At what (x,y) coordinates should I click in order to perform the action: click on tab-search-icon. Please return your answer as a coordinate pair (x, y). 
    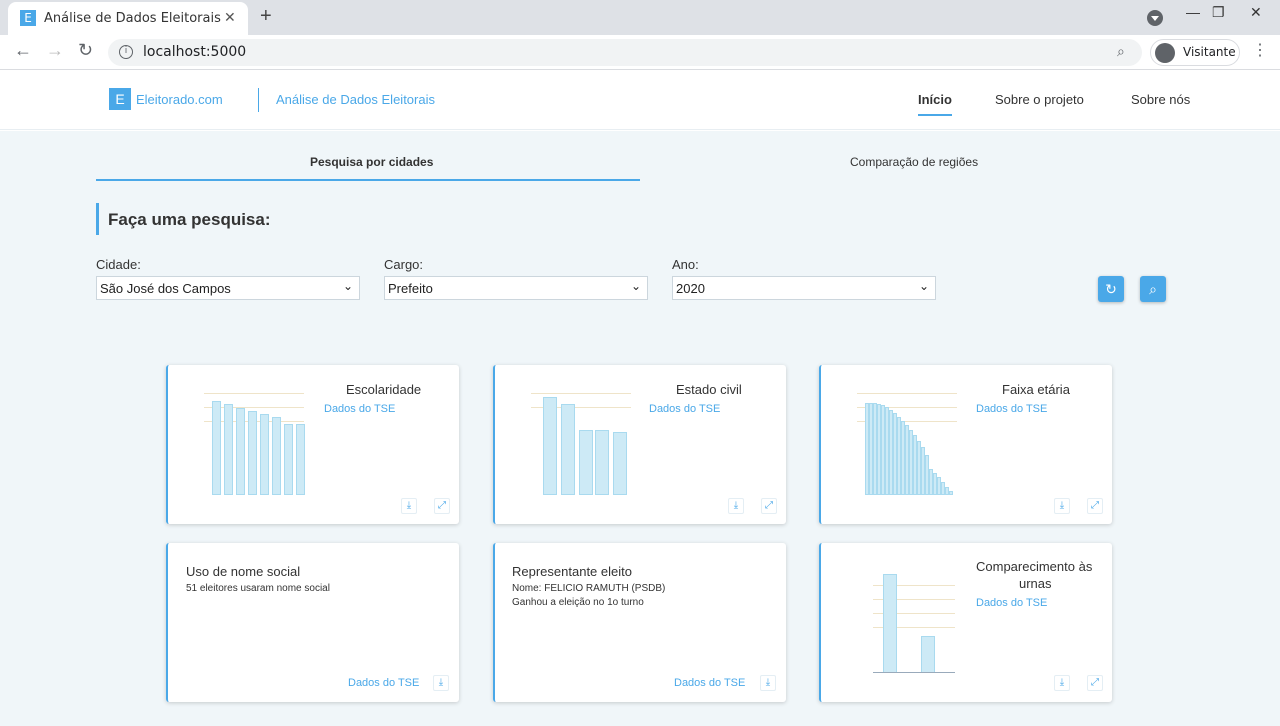
    Looking at the image, I should click on (1155, 18).